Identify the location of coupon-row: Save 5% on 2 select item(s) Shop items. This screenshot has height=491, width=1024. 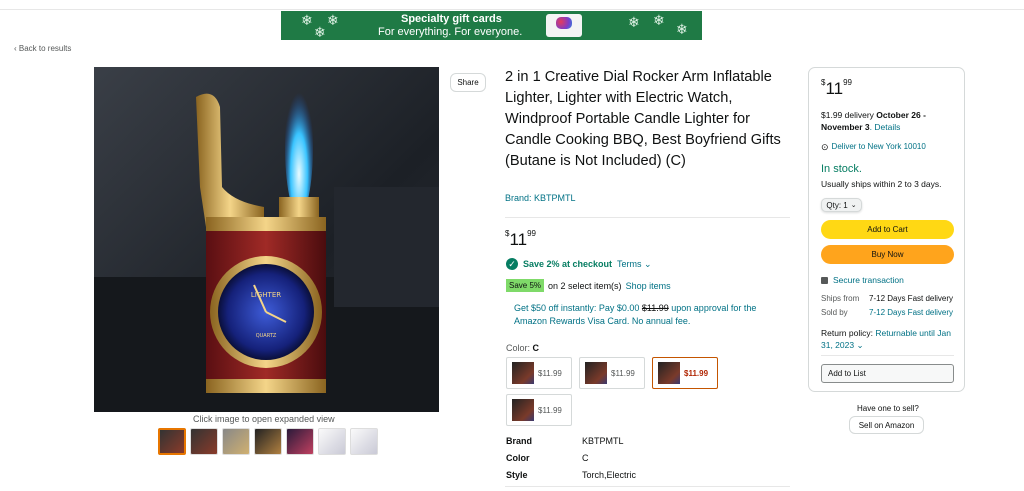
(588, 285).